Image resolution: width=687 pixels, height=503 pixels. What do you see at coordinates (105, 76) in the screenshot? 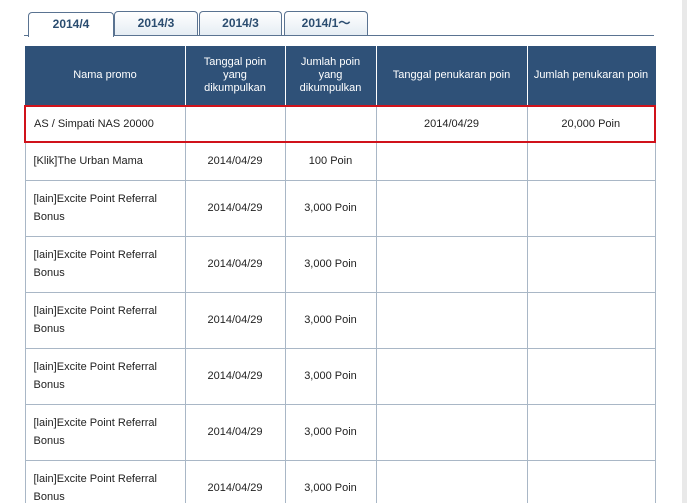
I see `header-promo-name: Nama promo` at bounding box center [105, 76].